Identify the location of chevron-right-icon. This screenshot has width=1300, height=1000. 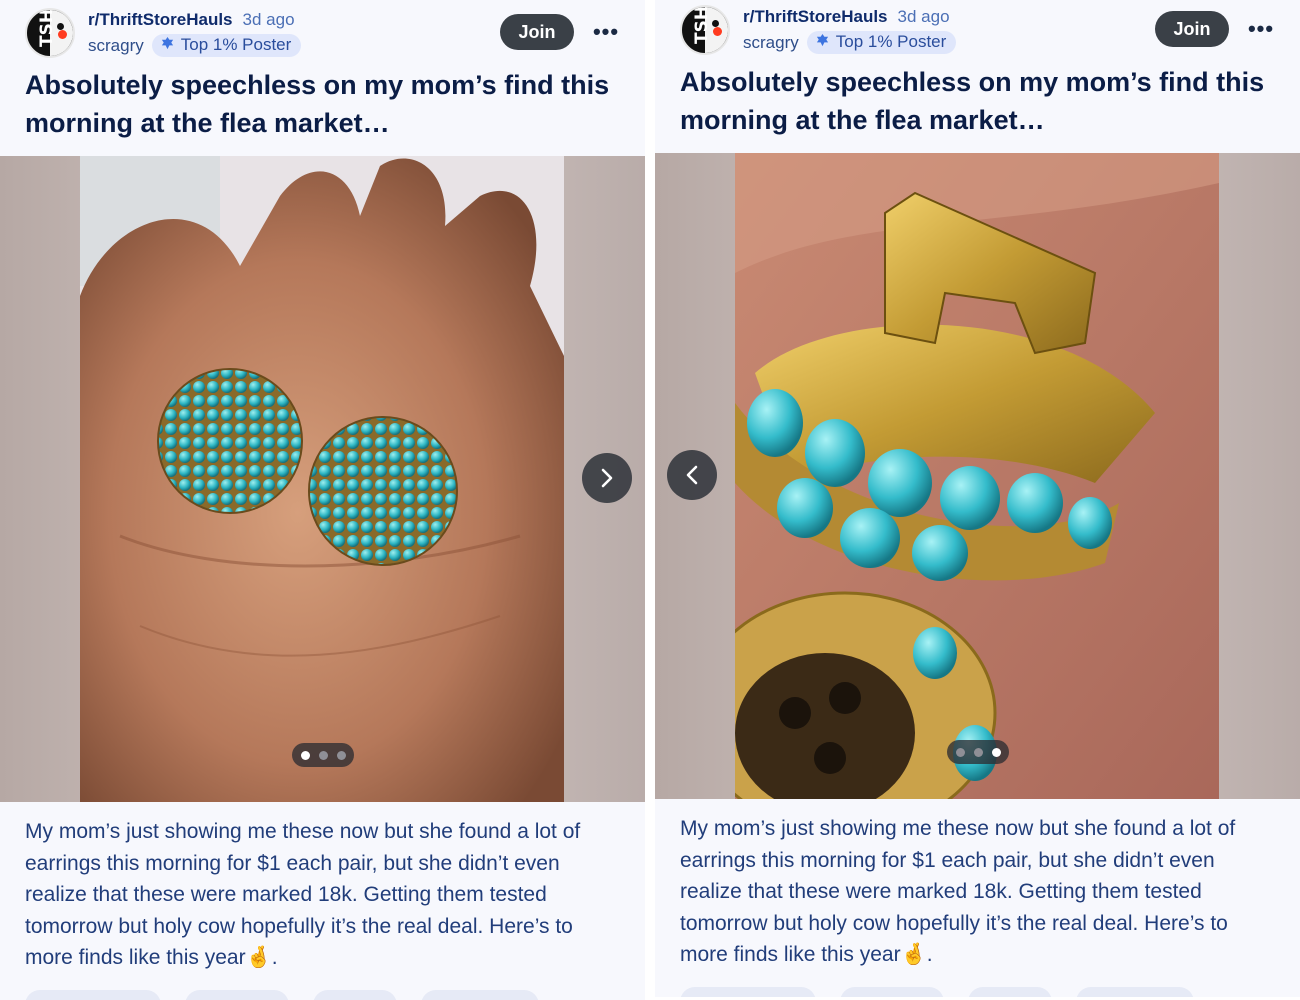
(607, 478).